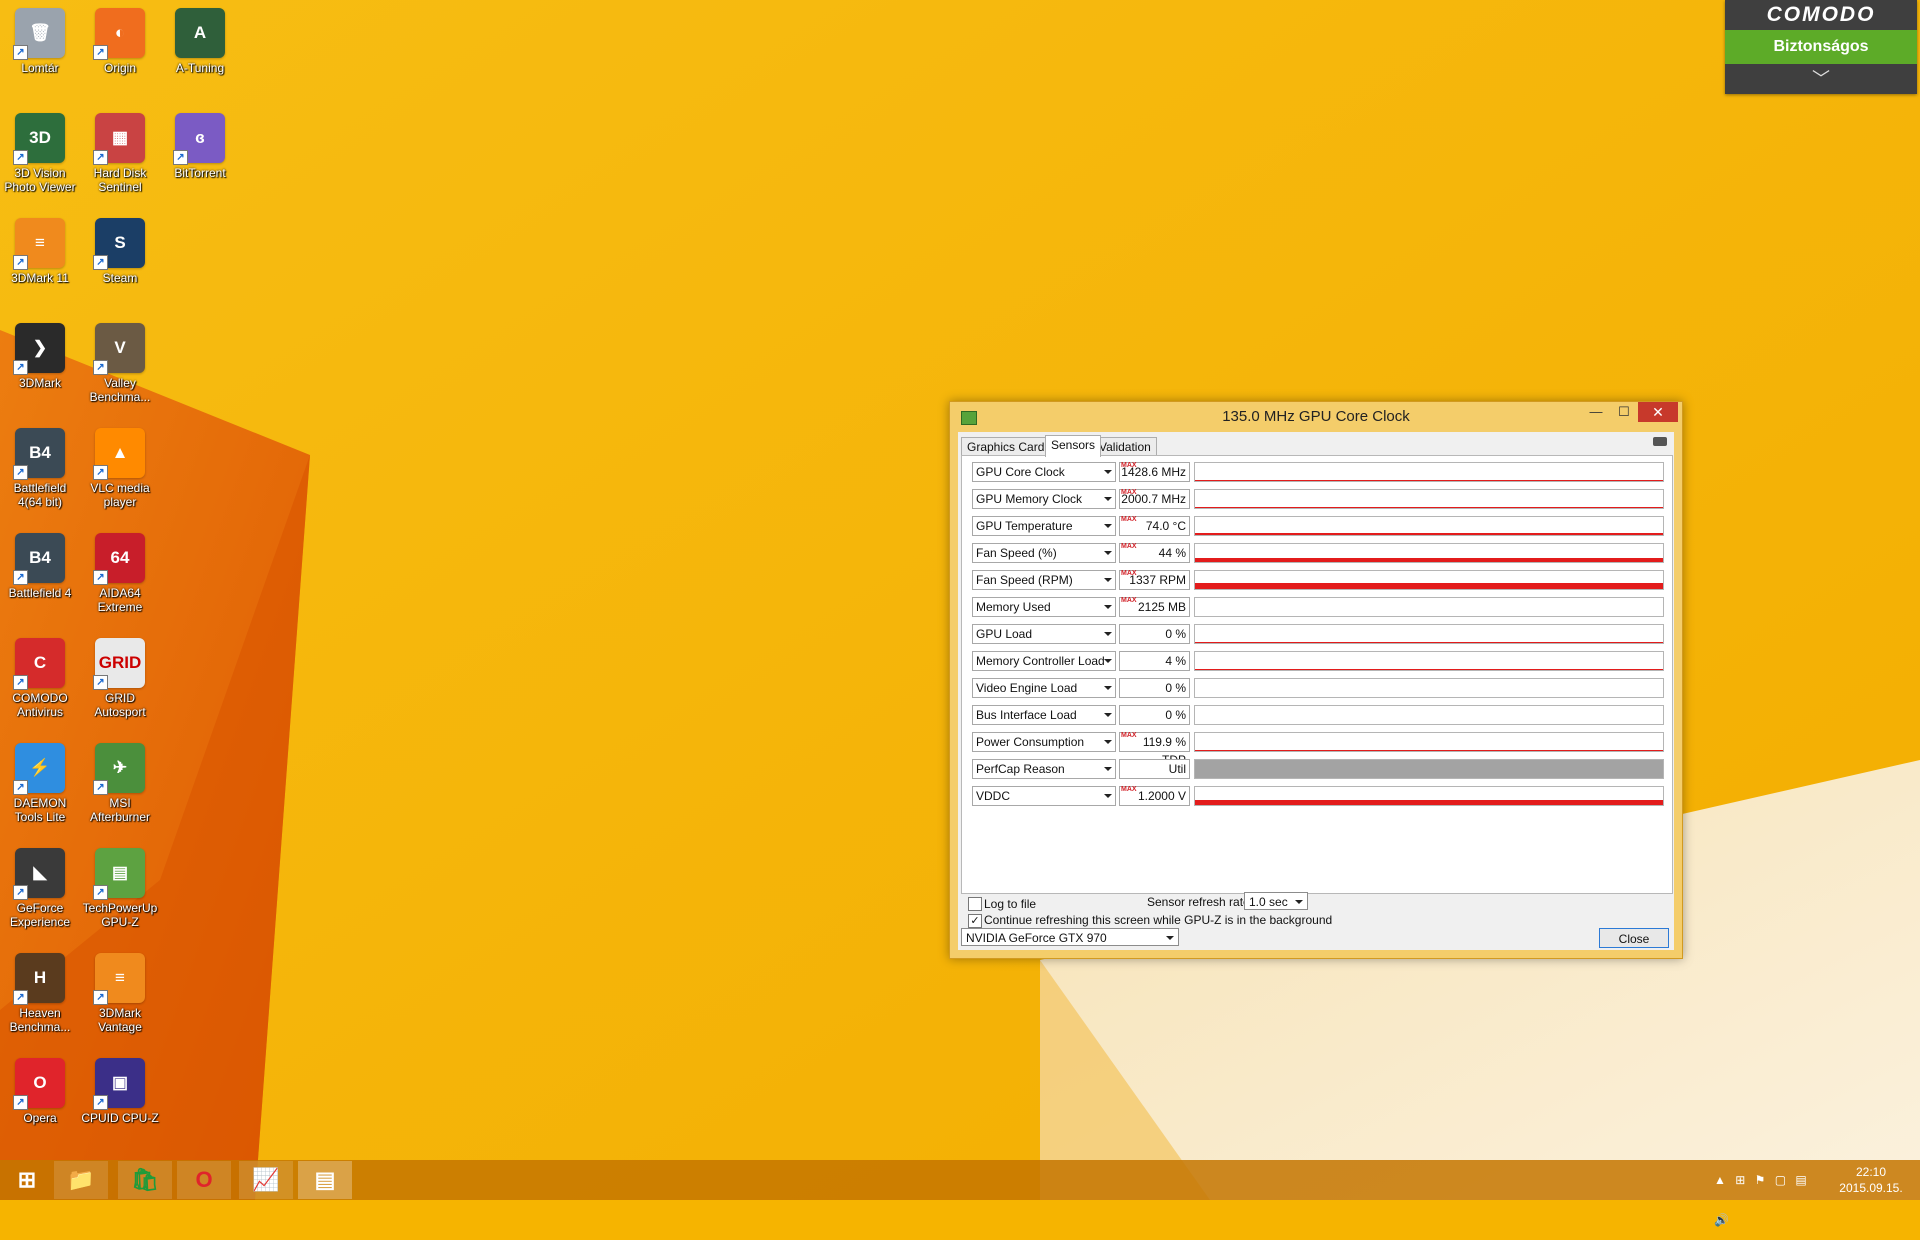  What do you see at coordinates (200, 33) in the screenshot?
I see `app-icon: A` at bounding box center [200, 33].